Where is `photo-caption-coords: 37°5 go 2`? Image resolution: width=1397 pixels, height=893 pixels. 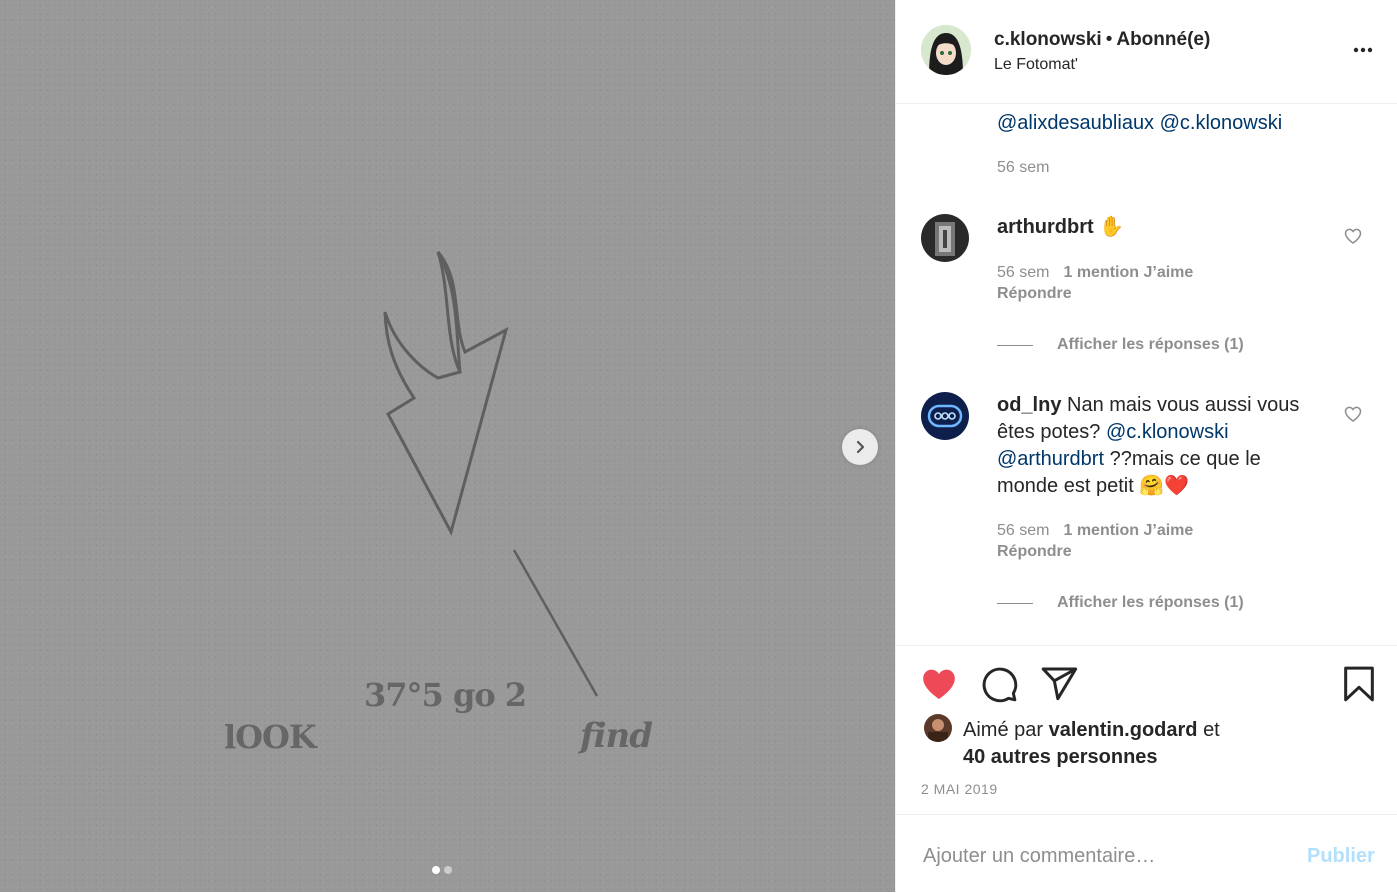
photo-caption-coords: 37°5 go 2 is located at coordinates (445, 695).